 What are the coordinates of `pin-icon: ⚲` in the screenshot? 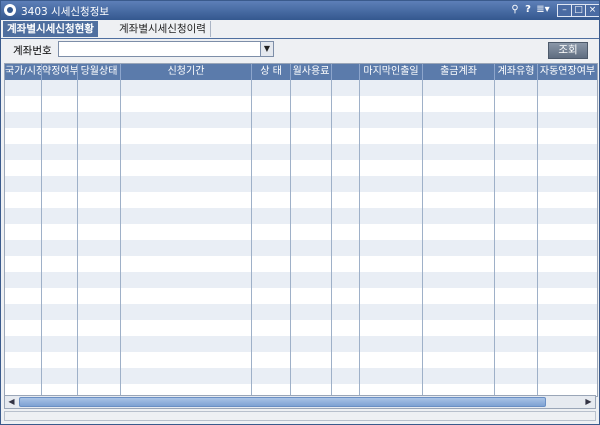 It's located at (515, 10).